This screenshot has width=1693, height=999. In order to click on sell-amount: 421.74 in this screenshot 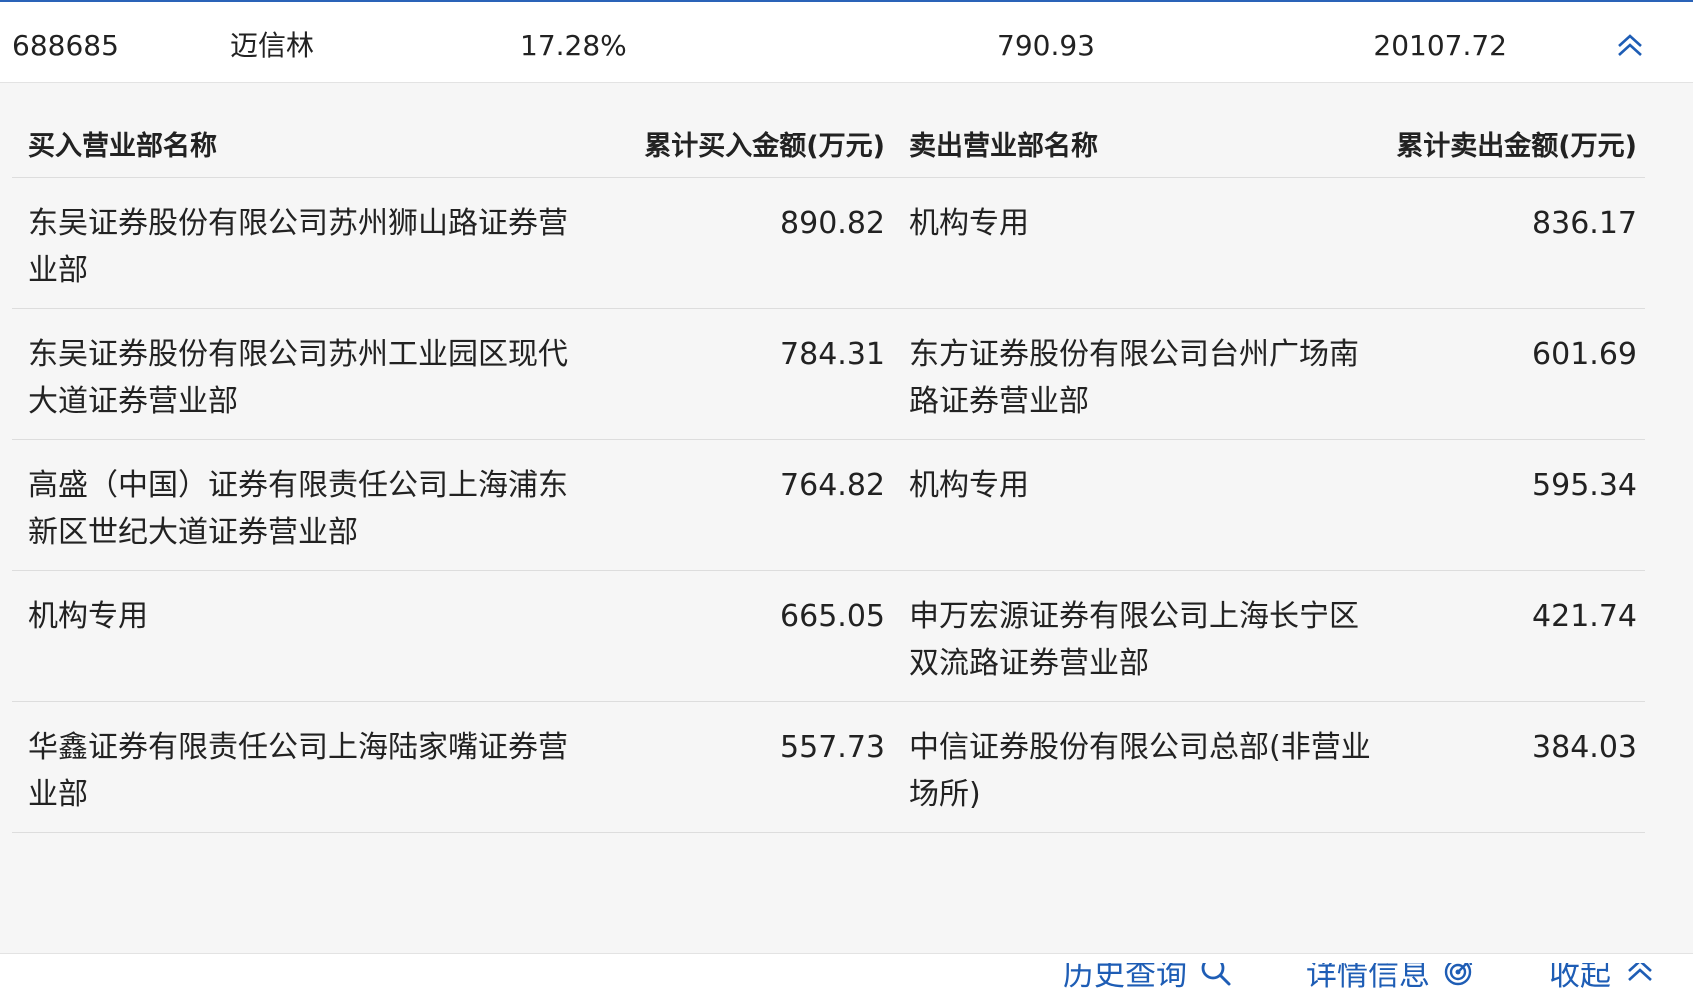, I will do `click(1584, 616)`.